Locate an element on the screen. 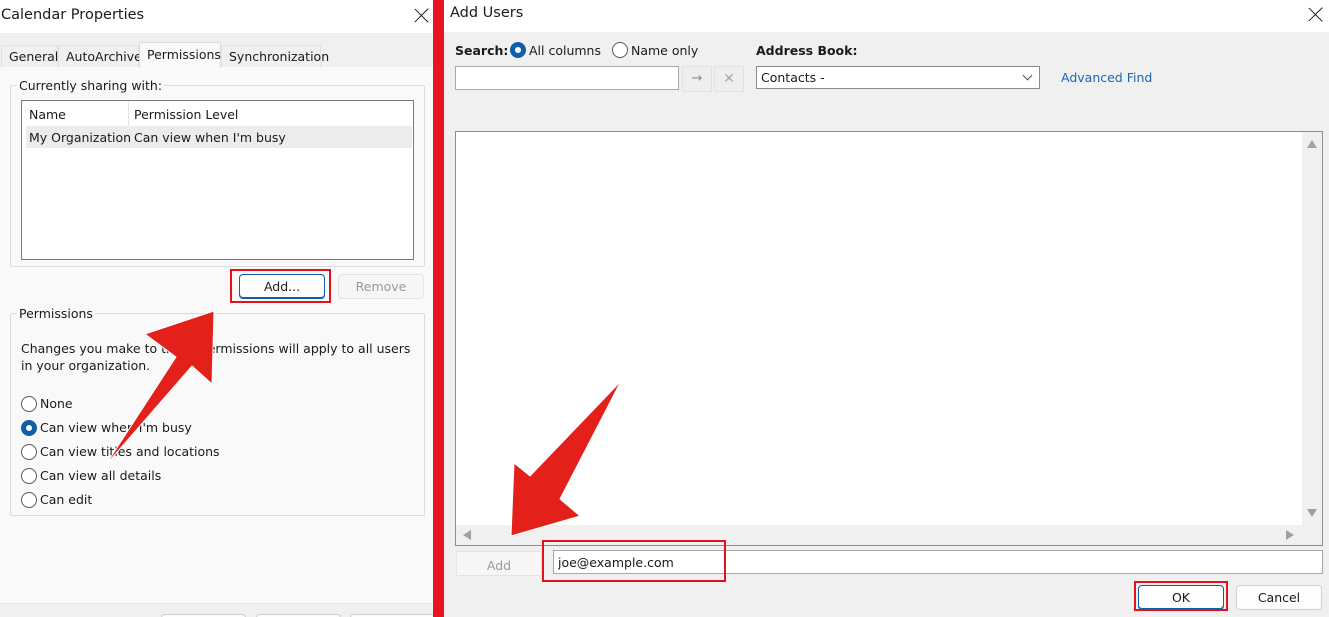 This screenshot has width=1329, height=617. radio-all-columns is located at coordinates (518, 50).